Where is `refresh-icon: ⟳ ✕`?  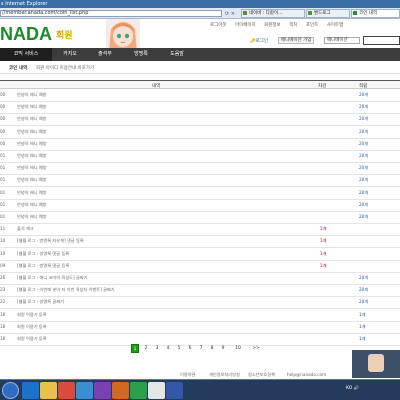
refresh-icon: ⟳ ✕ is located at coordinates (230, 14).